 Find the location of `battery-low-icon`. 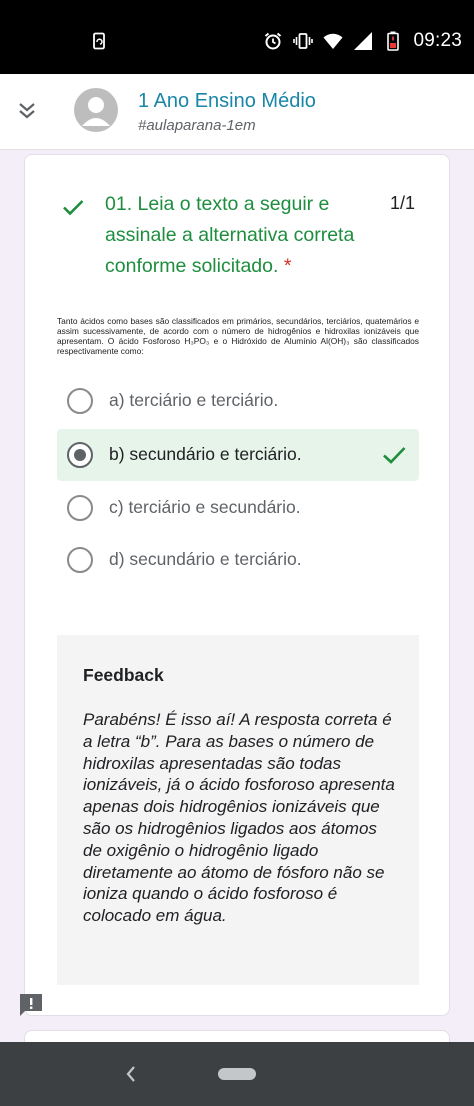

battery-low-icon is located at coordinates (393, 41).